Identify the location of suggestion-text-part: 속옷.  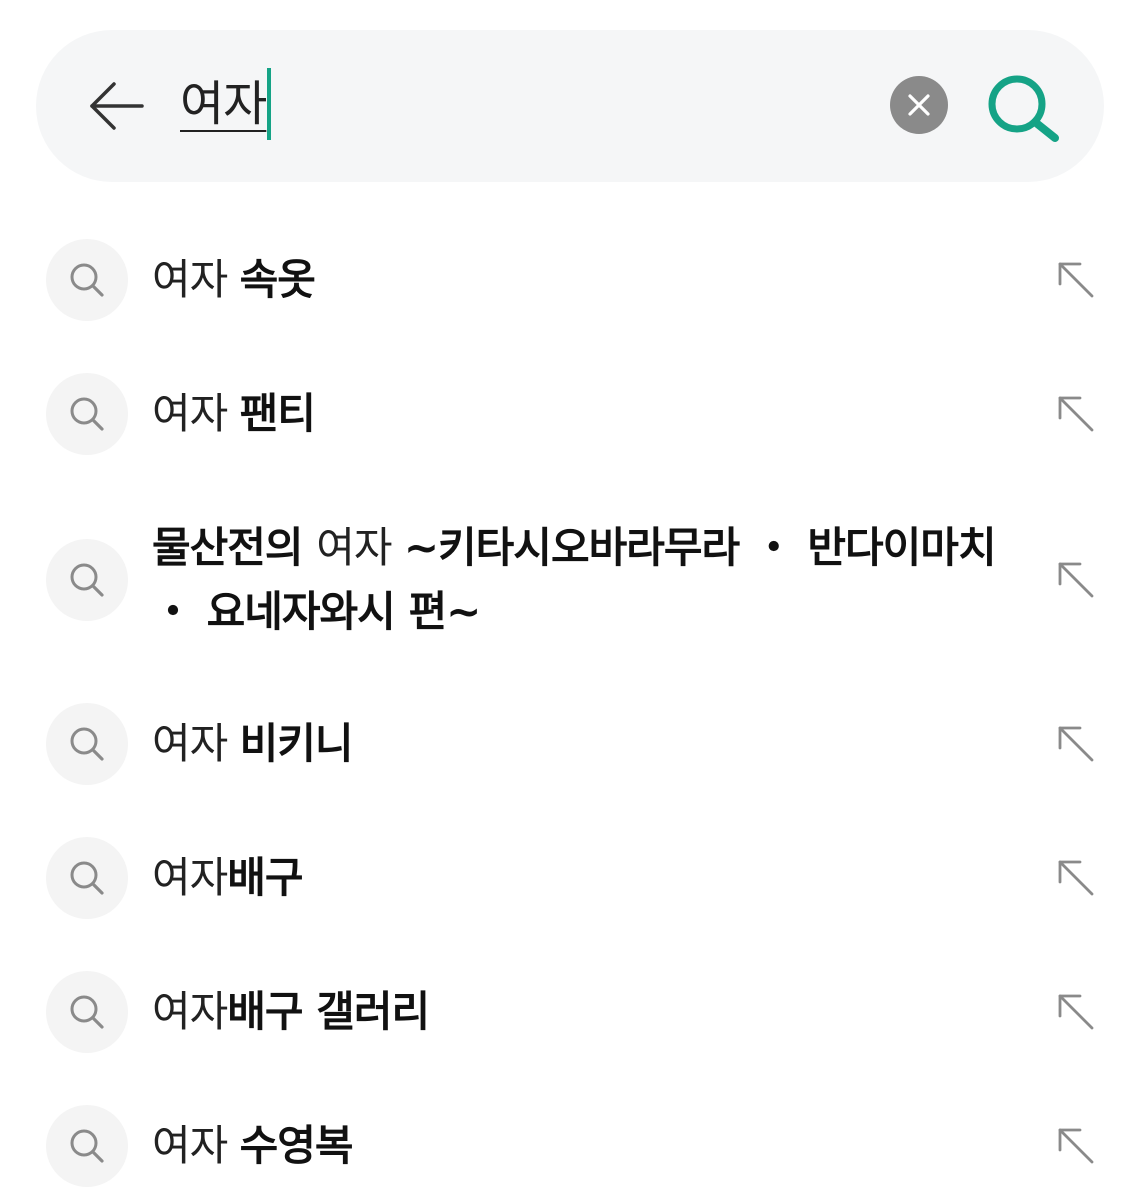
(277, 279).